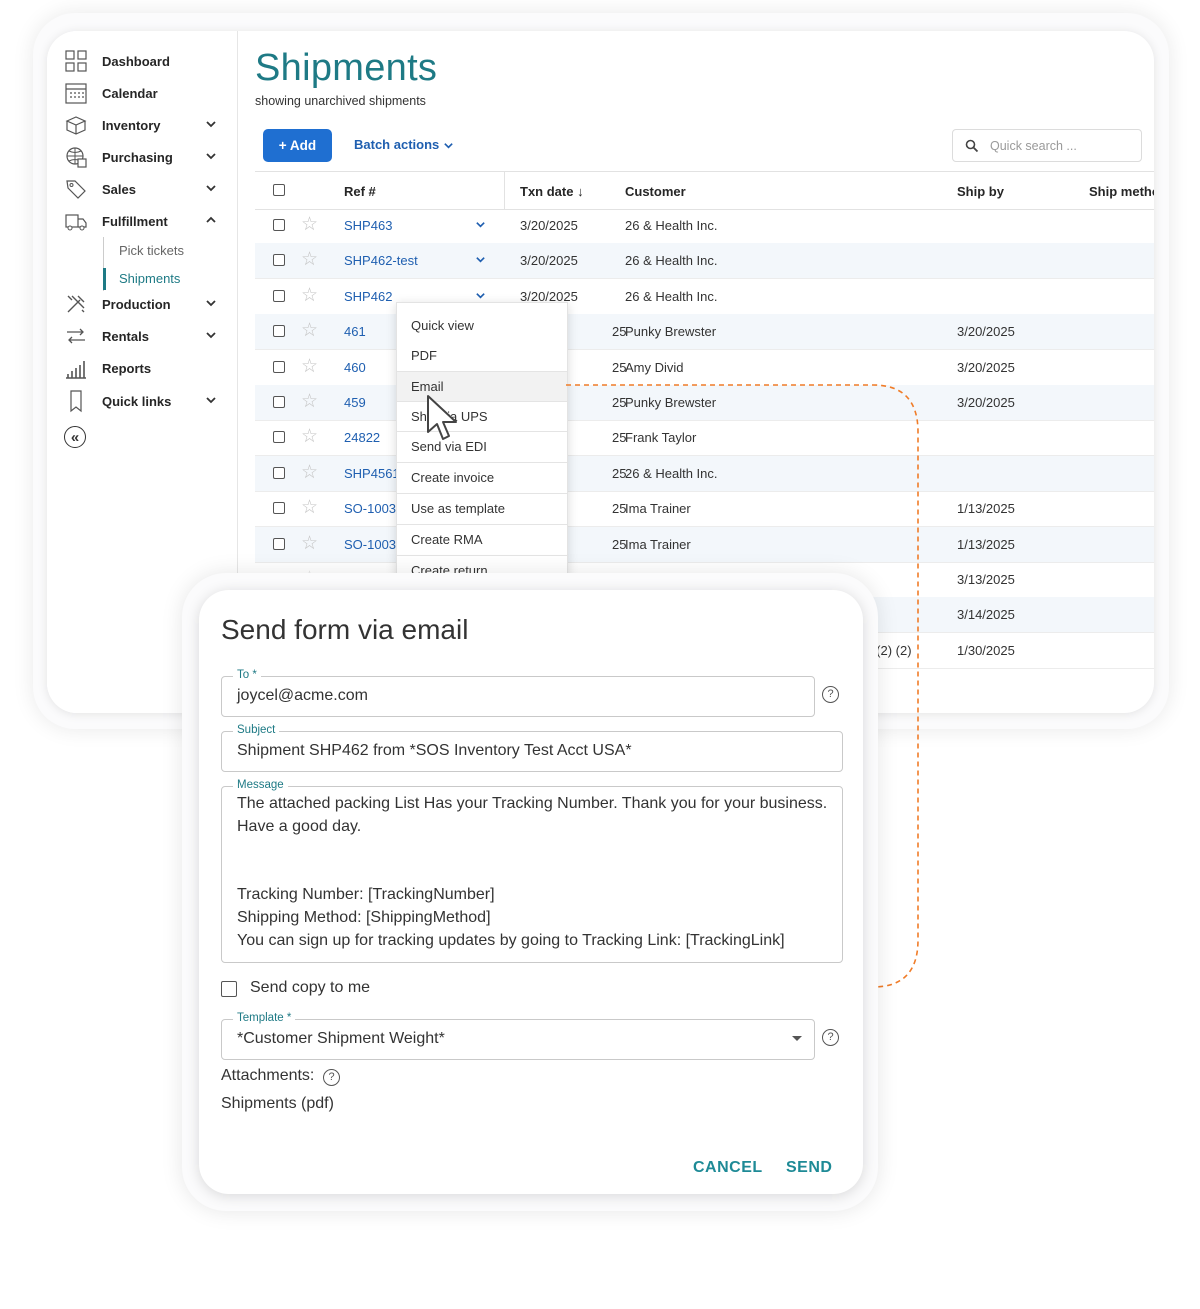 Image resolution: width=1200 pixels, height=1309 pixels. What do you see at coordinates (482, 326) in the screenshot?
I see `menu-item-quick-view: Quick view` at bounding box center [482, 326].